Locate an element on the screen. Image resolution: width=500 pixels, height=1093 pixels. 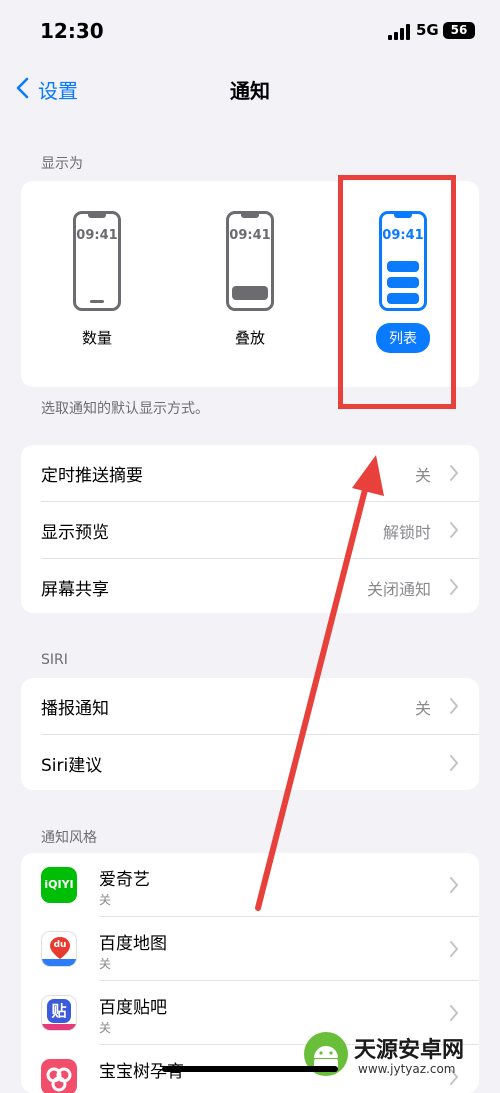
watermark: 天源安卓网 www.jytyaz.com is located at coordinates (400, 1055).